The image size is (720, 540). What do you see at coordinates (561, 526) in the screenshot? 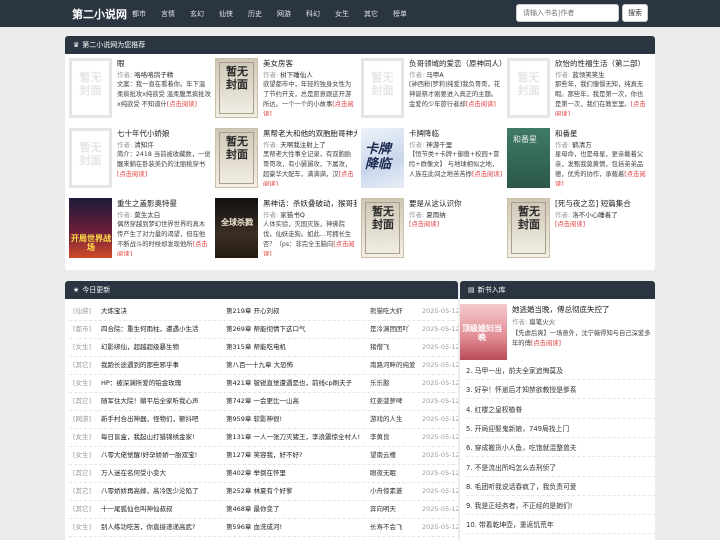
I see `list-item: 10. 带着乾坤壶，重返饥荒年` at bounding box center [561, 526].